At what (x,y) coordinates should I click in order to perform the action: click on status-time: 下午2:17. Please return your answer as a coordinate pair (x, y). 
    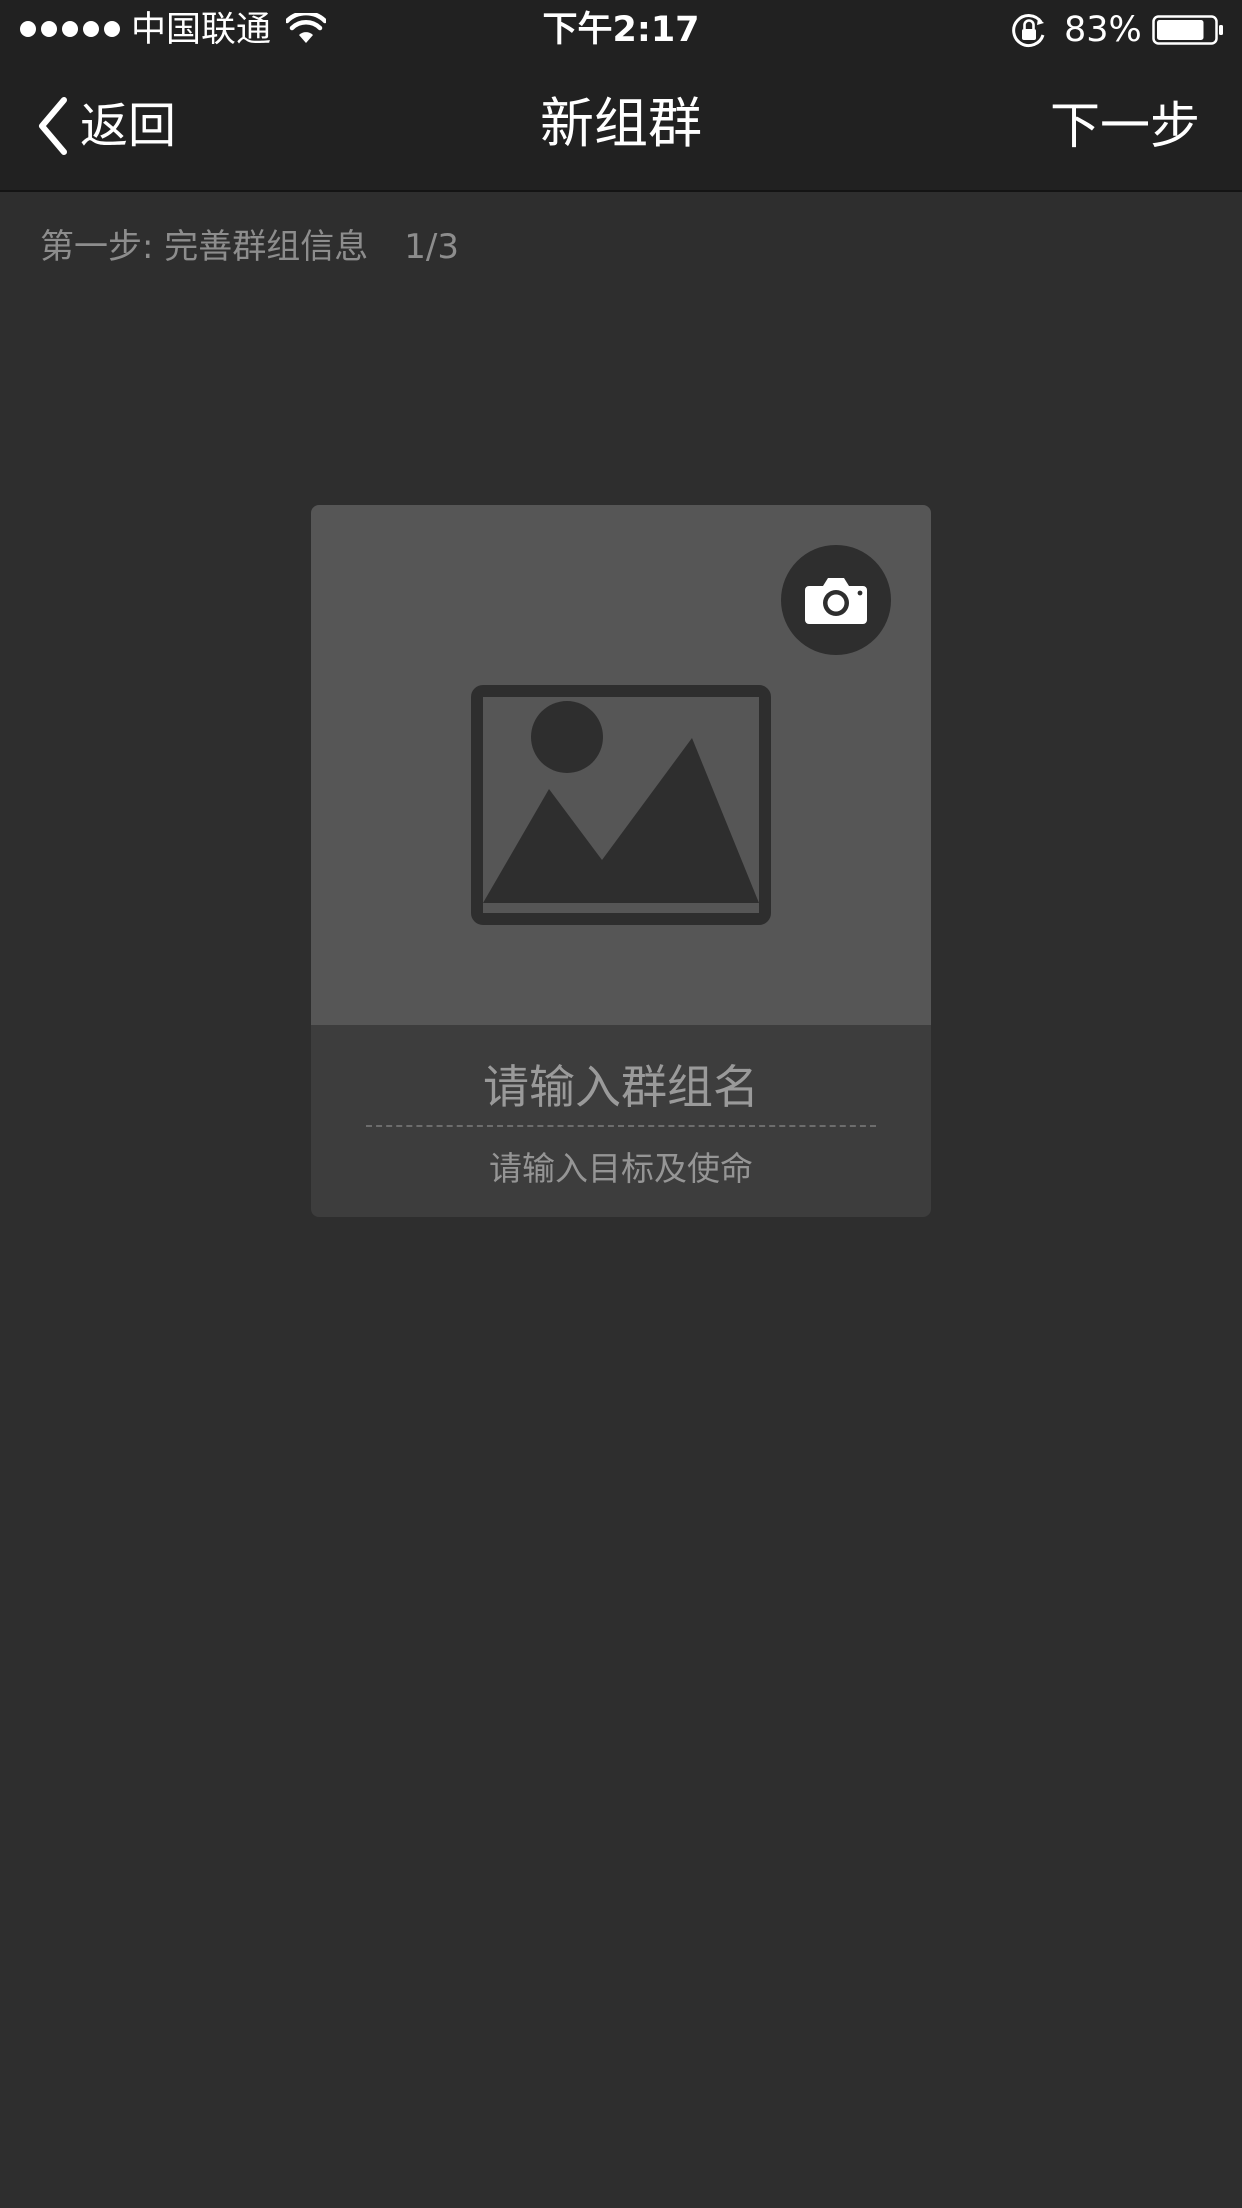
    Looking at the image, I should click on (621, 30).